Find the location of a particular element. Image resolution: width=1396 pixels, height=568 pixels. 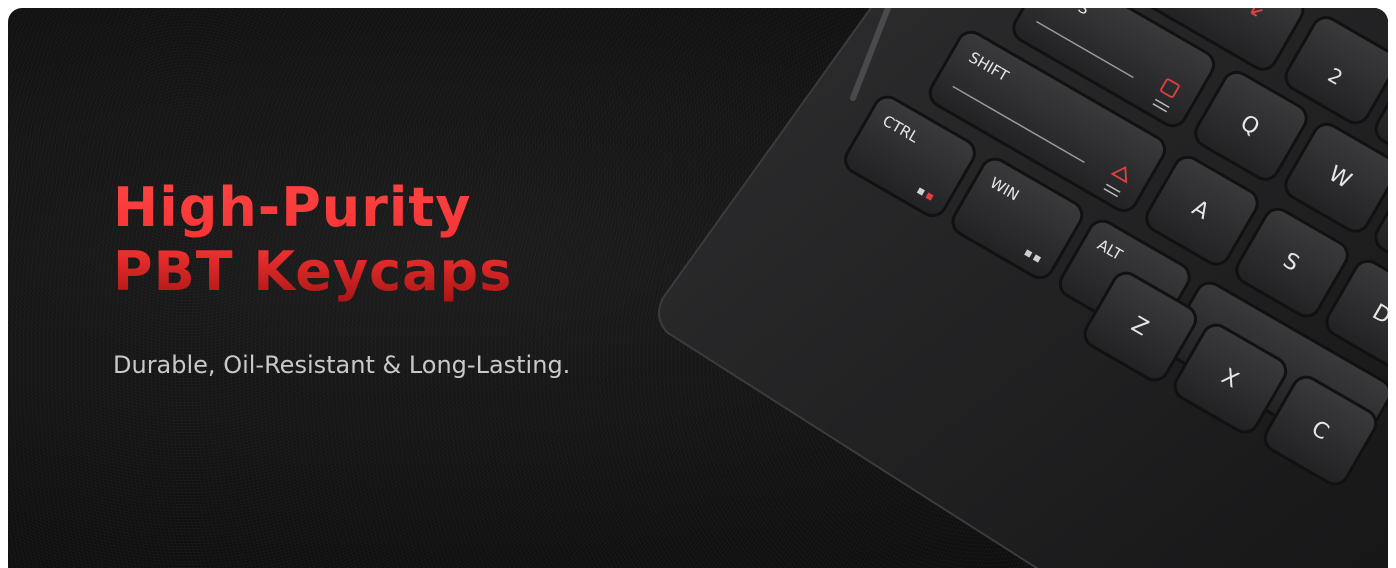

headline-line-2: PBT Keycaps is located at coordinates (313, 271).